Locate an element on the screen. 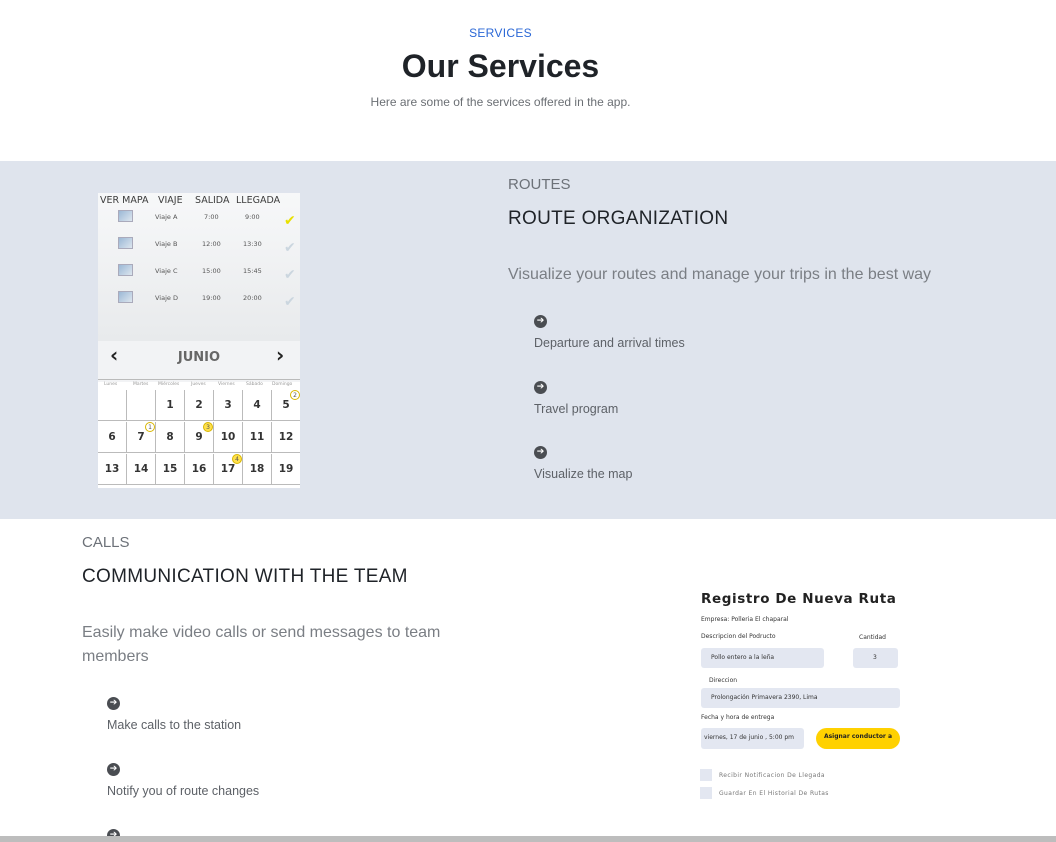 This screenshot has width=1056, height=842. weekday: Jueves is located at coordinates (198, 384).